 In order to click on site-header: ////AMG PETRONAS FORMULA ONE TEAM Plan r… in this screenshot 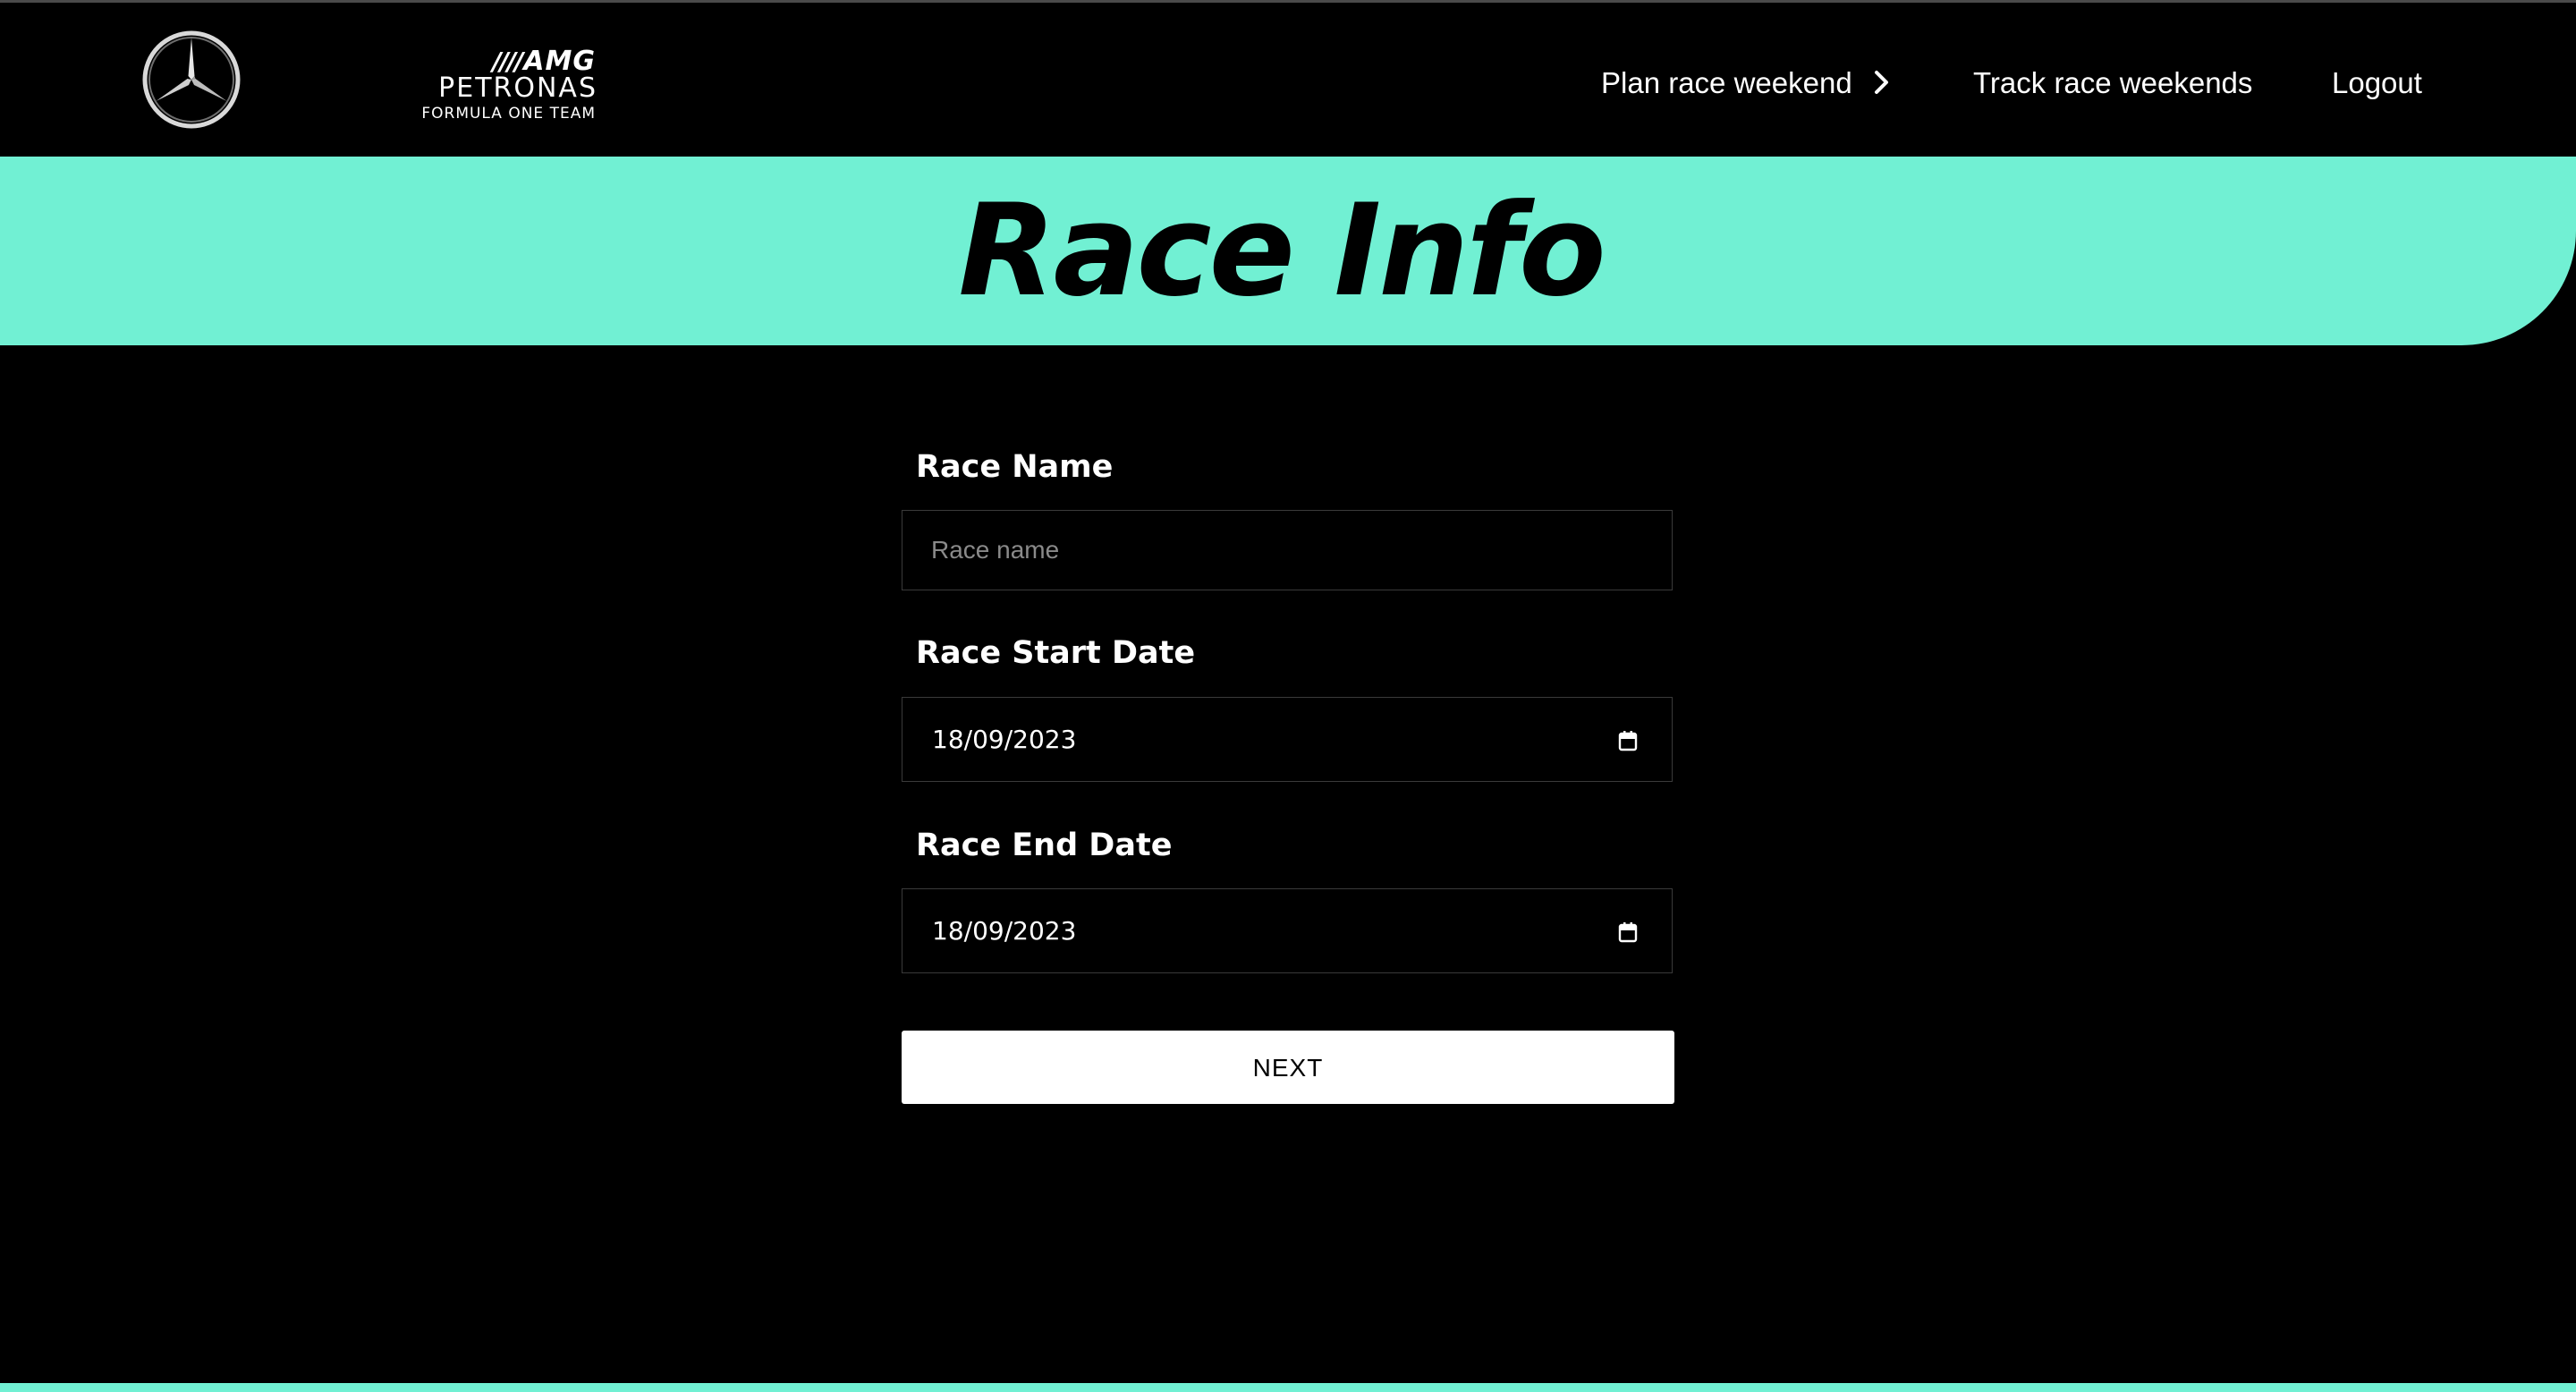, I will do `click(1288, 80)`.